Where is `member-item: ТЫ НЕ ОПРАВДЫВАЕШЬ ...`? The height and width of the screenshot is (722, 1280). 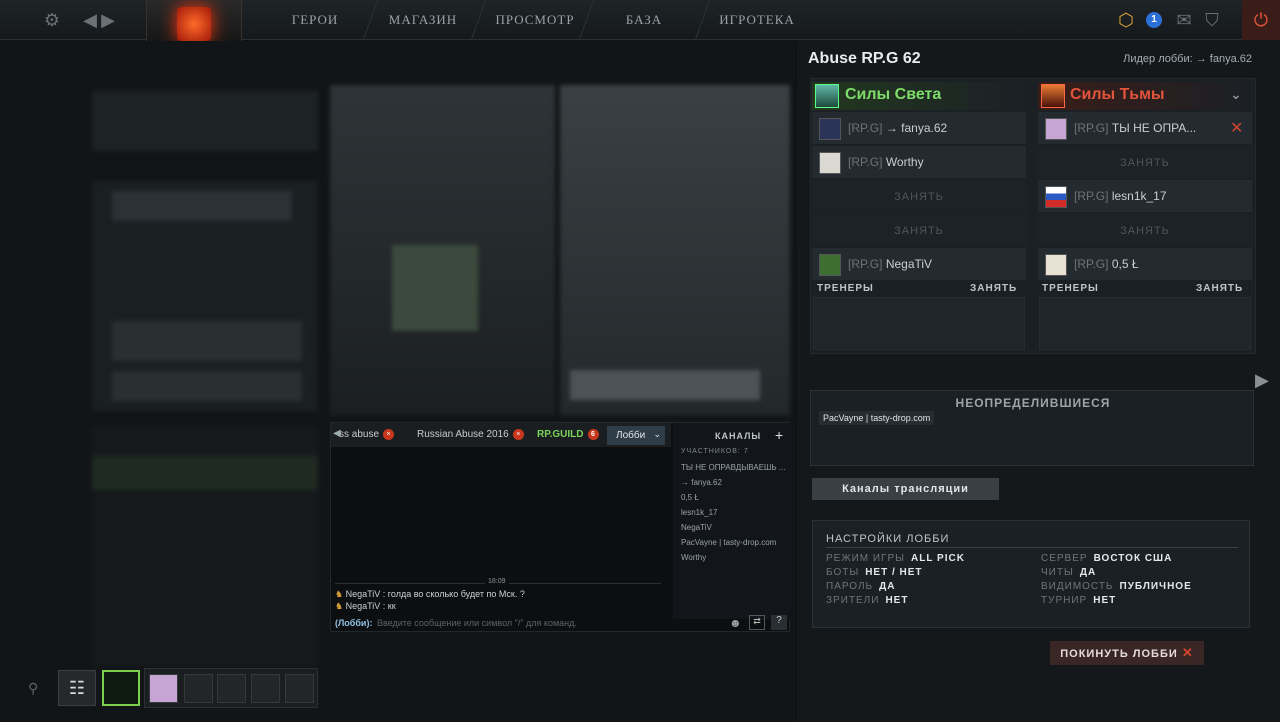
member-item: ТЫ НЕ ОПРАВДЫВАЕШЬ ... is located at coordinates (734, 467).